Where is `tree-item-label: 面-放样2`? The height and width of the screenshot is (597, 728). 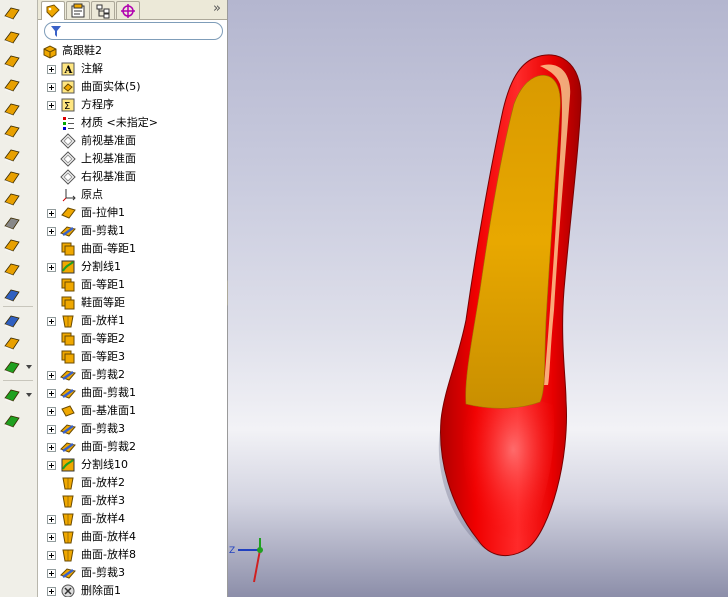 tree-item-label: 面-放样2 is located at coordinates (103, 482).